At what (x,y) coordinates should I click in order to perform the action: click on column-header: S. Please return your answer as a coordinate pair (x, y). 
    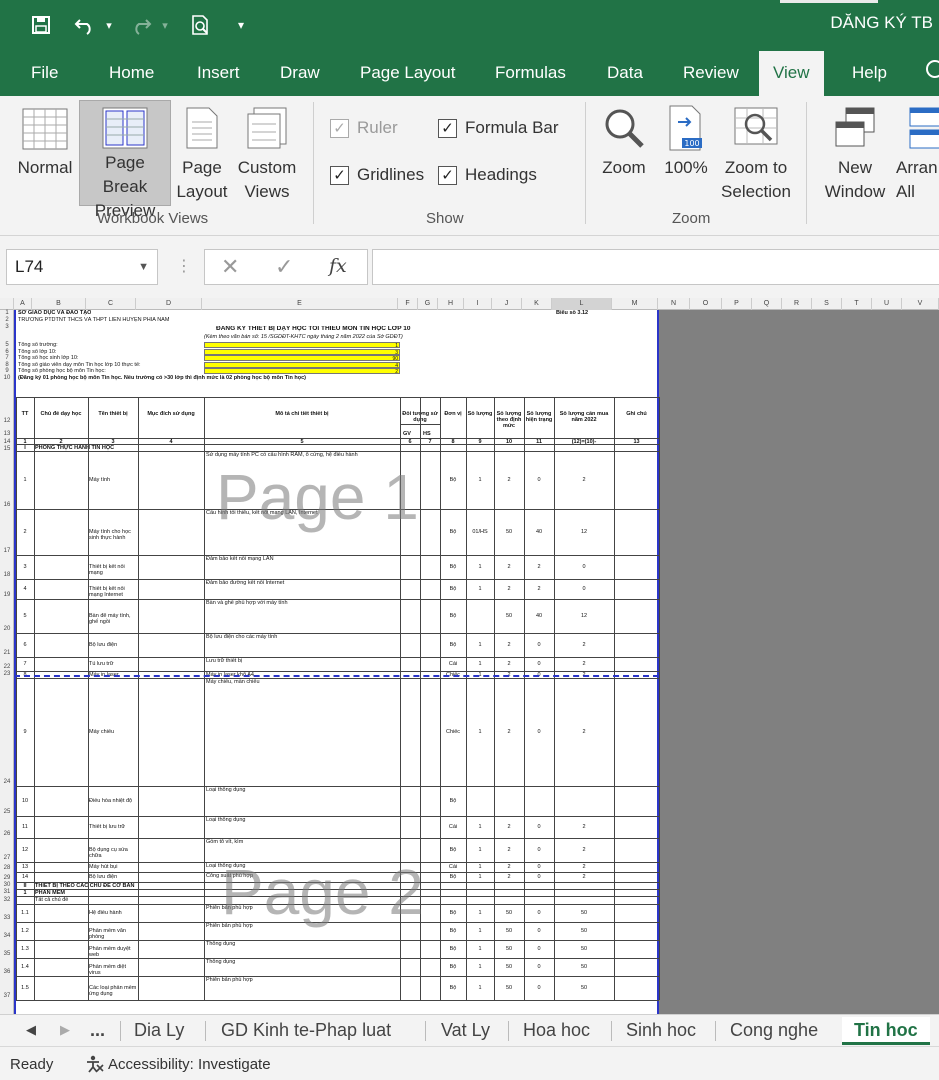
    Looking at the image, I should click on (827, 304).